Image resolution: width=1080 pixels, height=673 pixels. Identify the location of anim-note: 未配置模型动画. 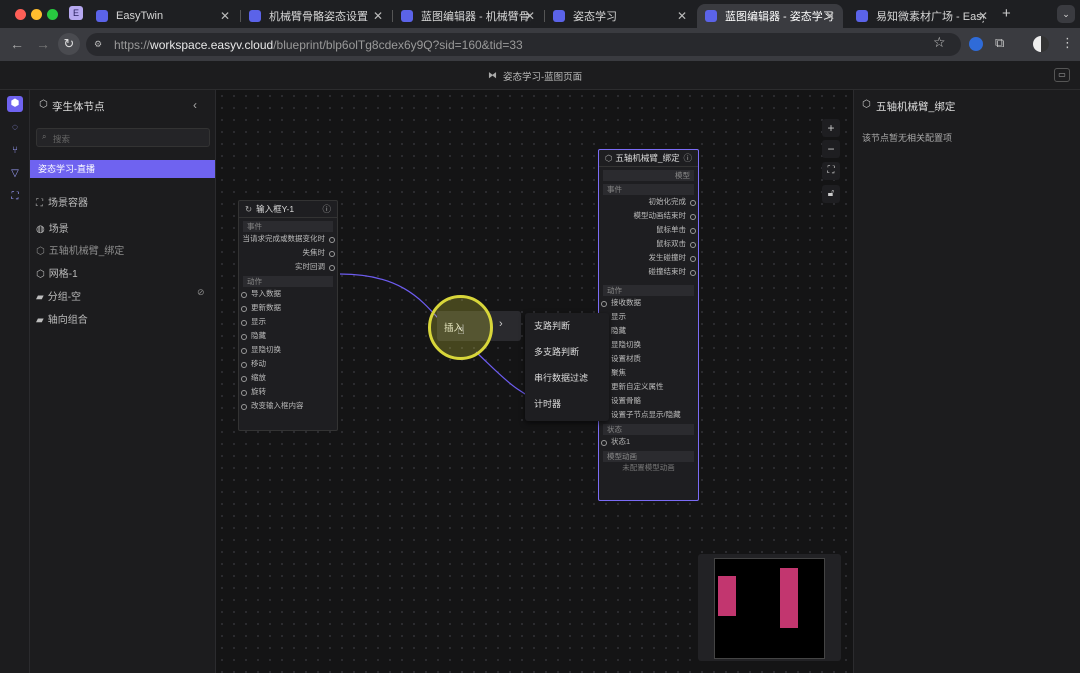
(648, 467).